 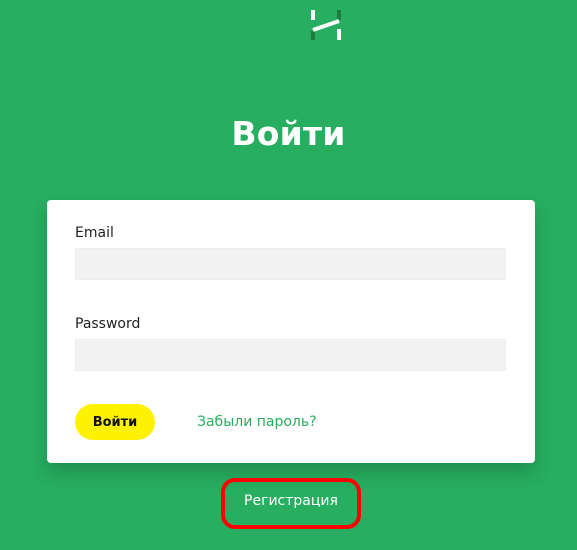 What do you see at coordinates (115, 422) in the screenshot?
I see `login-button: Войти` at bounding box center [115, 422].